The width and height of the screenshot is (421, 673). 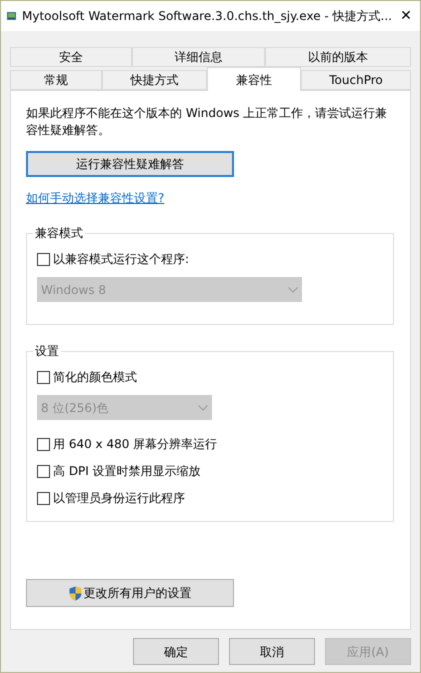 I want to click on all-users-settings-button: 更改所有用户的设置, so click(x=130, y=593).